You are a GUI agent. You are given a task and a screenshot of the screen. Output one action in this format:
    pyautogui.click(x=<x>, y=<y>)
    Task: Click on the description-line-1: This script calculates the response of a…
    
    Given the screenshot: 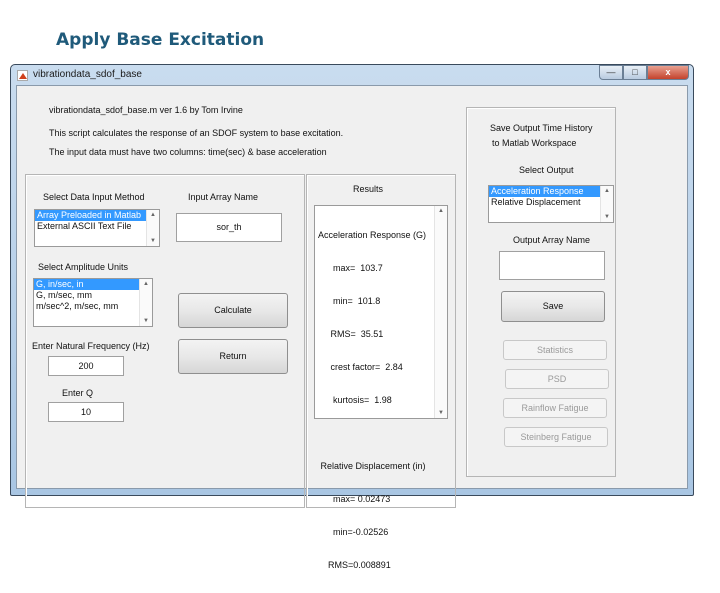 What is the action you would take?
    pyautogui.click(x=196, y=133)
    